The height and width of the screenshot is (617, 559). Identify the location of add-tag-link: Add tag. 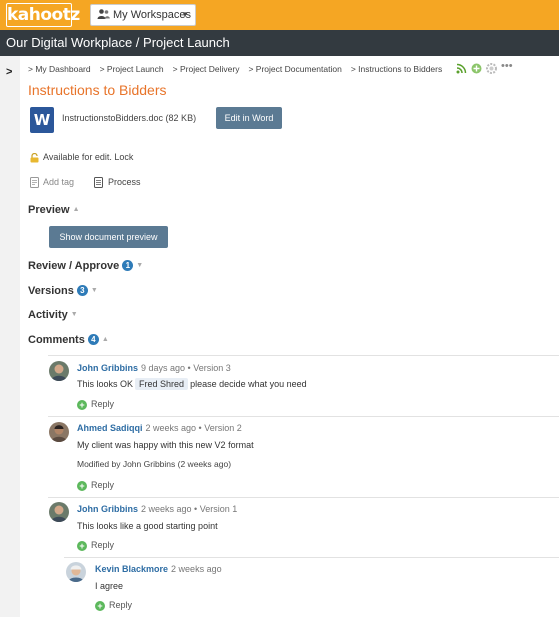
(58, 182).